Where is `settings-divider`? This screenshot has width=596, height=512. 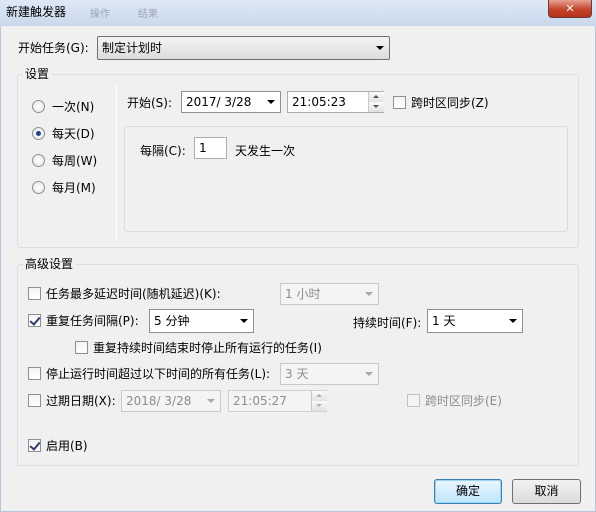 settings-divider is located at coordinates (116, 162).